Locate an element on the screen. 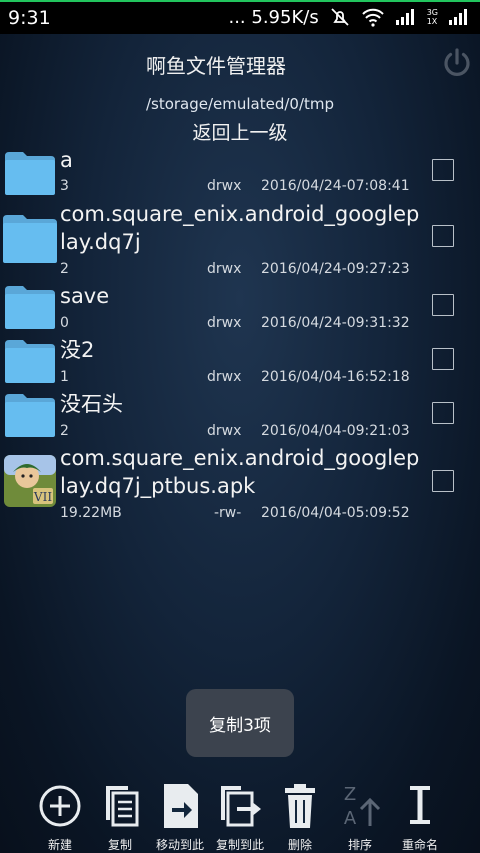 Image resolution: width=480 pixels, height=853 pixels. copy-here-label: 复制到此 is located at coordinates (239, 845).